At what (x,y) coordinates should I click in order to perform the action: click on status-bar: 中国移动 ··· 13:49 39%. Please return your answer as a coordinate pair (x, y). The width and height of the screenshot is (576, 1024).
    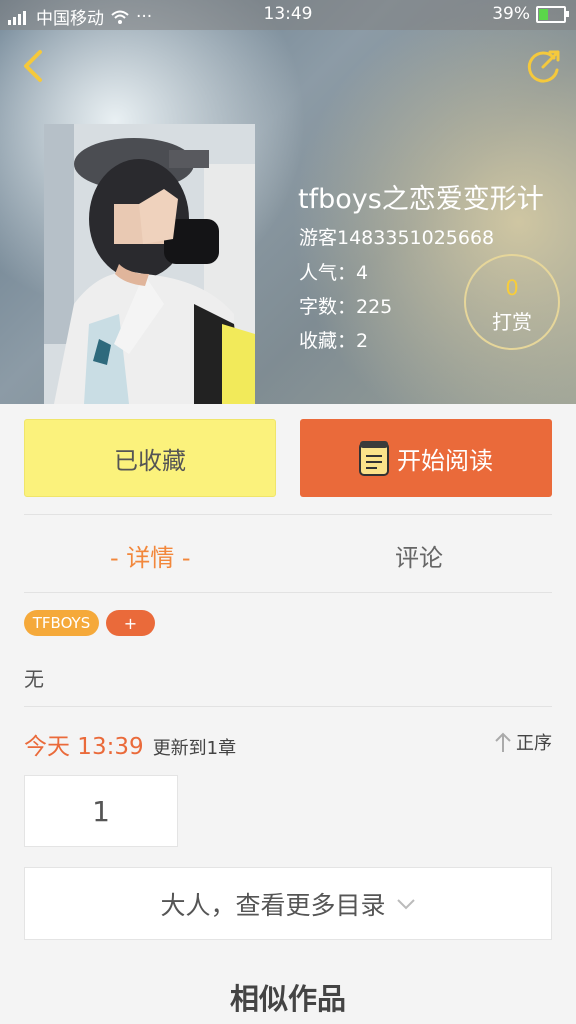
    Looking at the image, I should click on (288, 15).